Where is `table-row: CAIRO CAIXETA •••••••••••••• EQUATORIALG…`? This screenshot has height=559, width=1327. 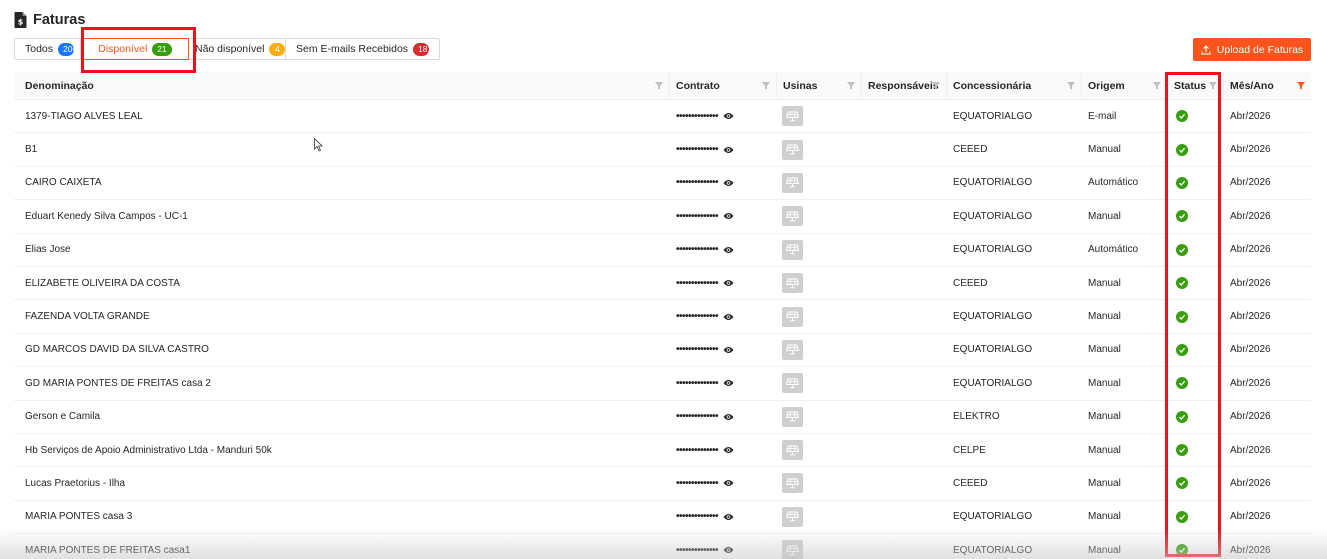 table-row: CAIRO CAIXETA •••••••••••••• EQUATORIALG… is located at coordinates (662, 184).